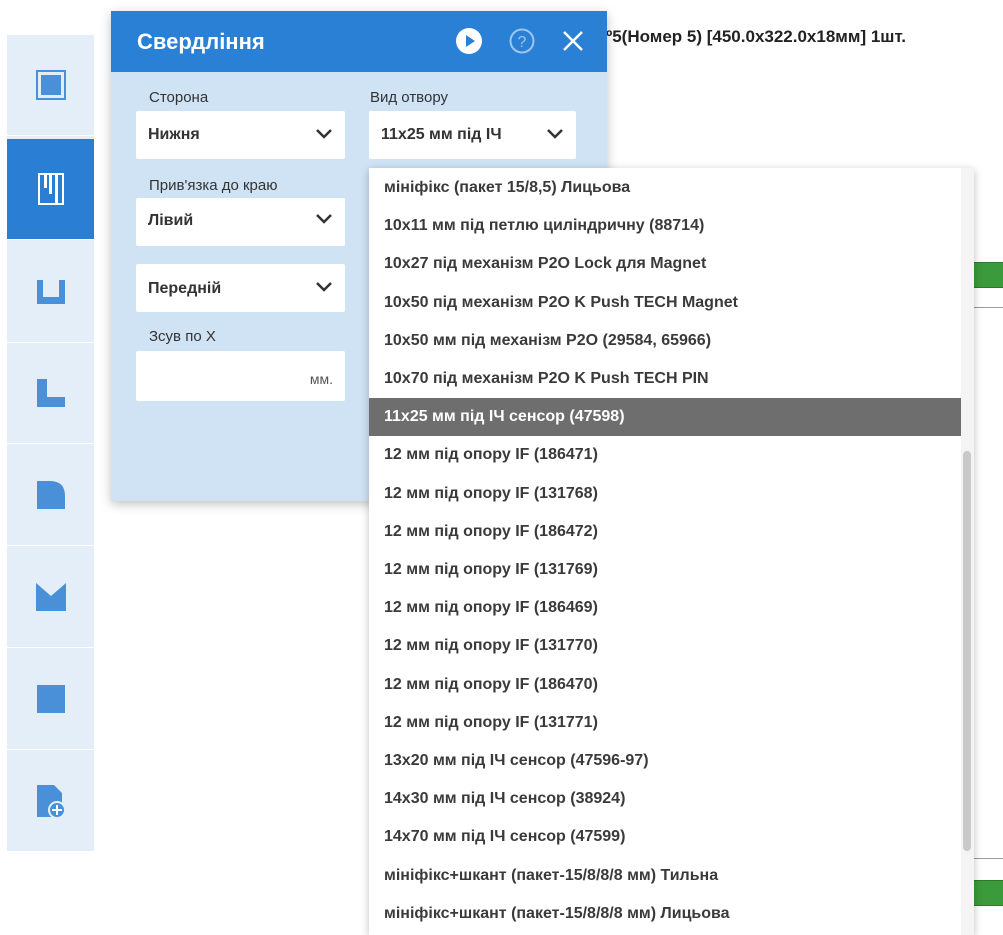 The image size is (1003, 935). Describe the element at coordinates (573, 41) in the screenshot. I see `close-icon` at that location.